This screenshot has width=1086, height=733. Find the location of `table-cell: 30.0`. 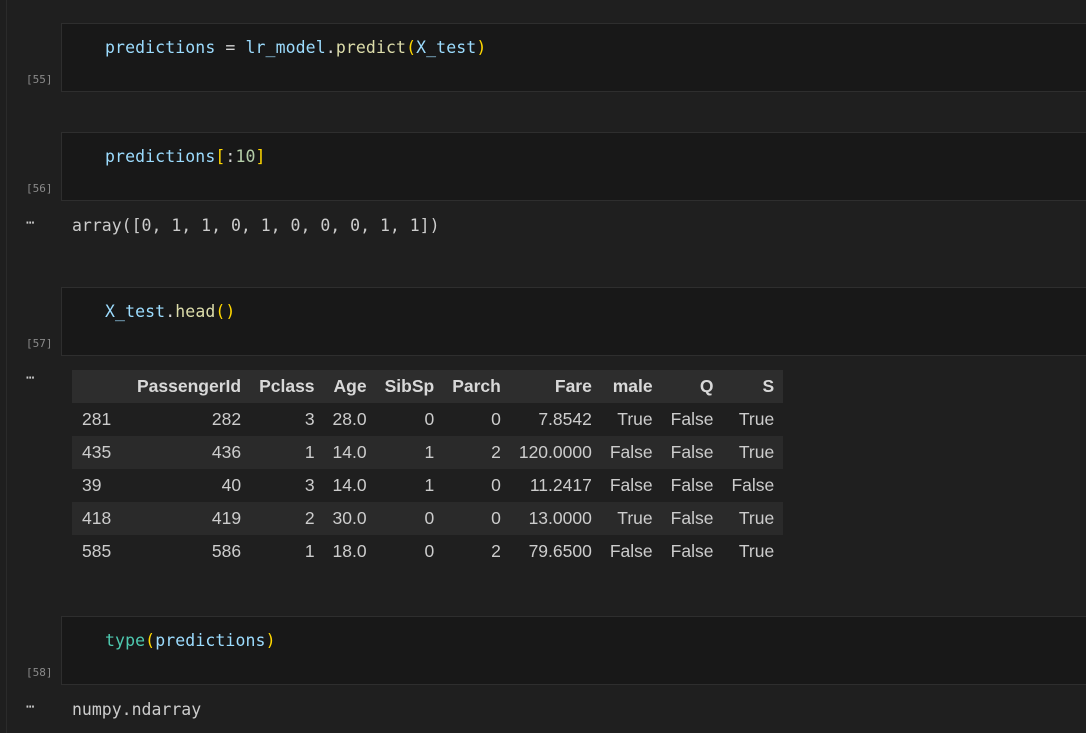

table-cell: 30.0 is located at coordinates (349, 518).